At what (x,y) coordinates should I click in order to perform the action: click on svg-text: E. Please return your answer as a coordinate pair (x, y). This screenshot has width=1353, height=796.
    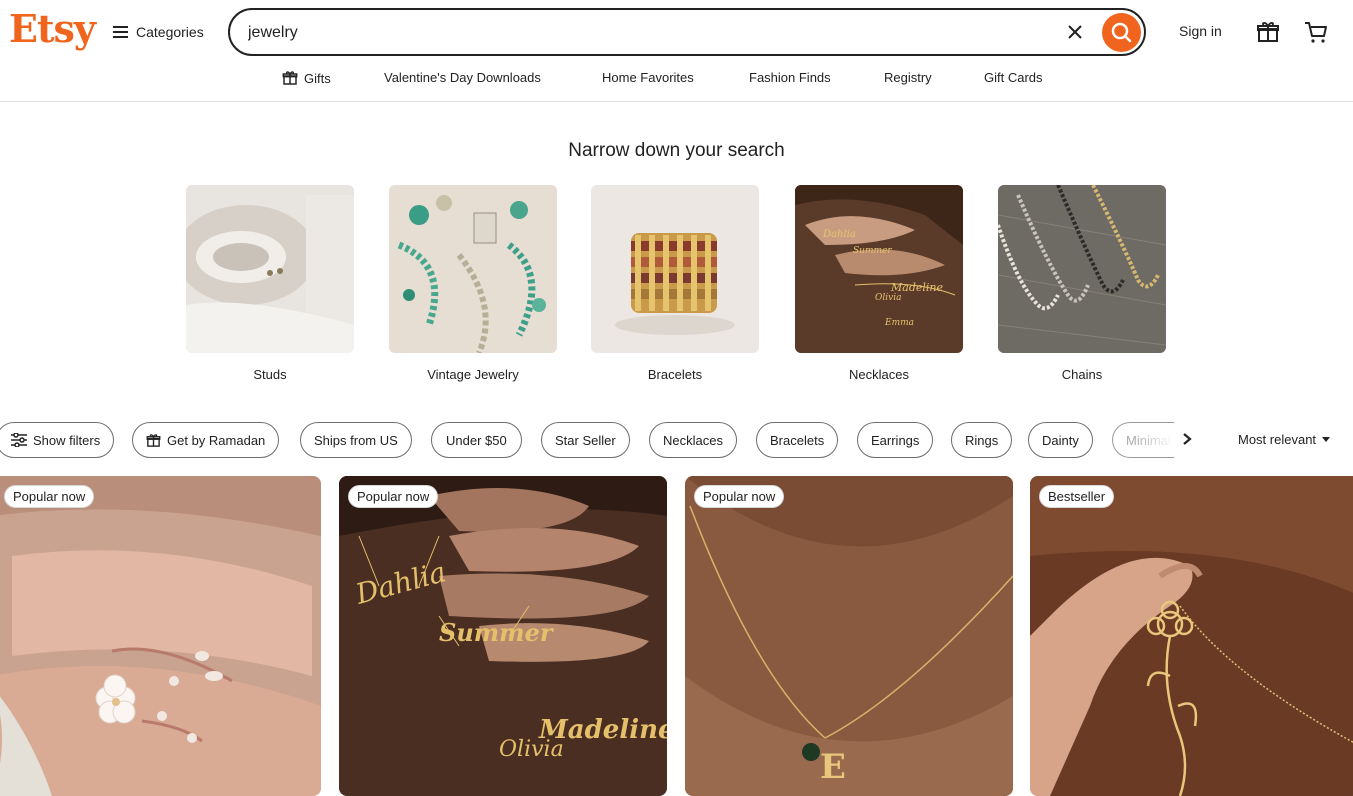
    Looking at the image, I should click on (833, 767).